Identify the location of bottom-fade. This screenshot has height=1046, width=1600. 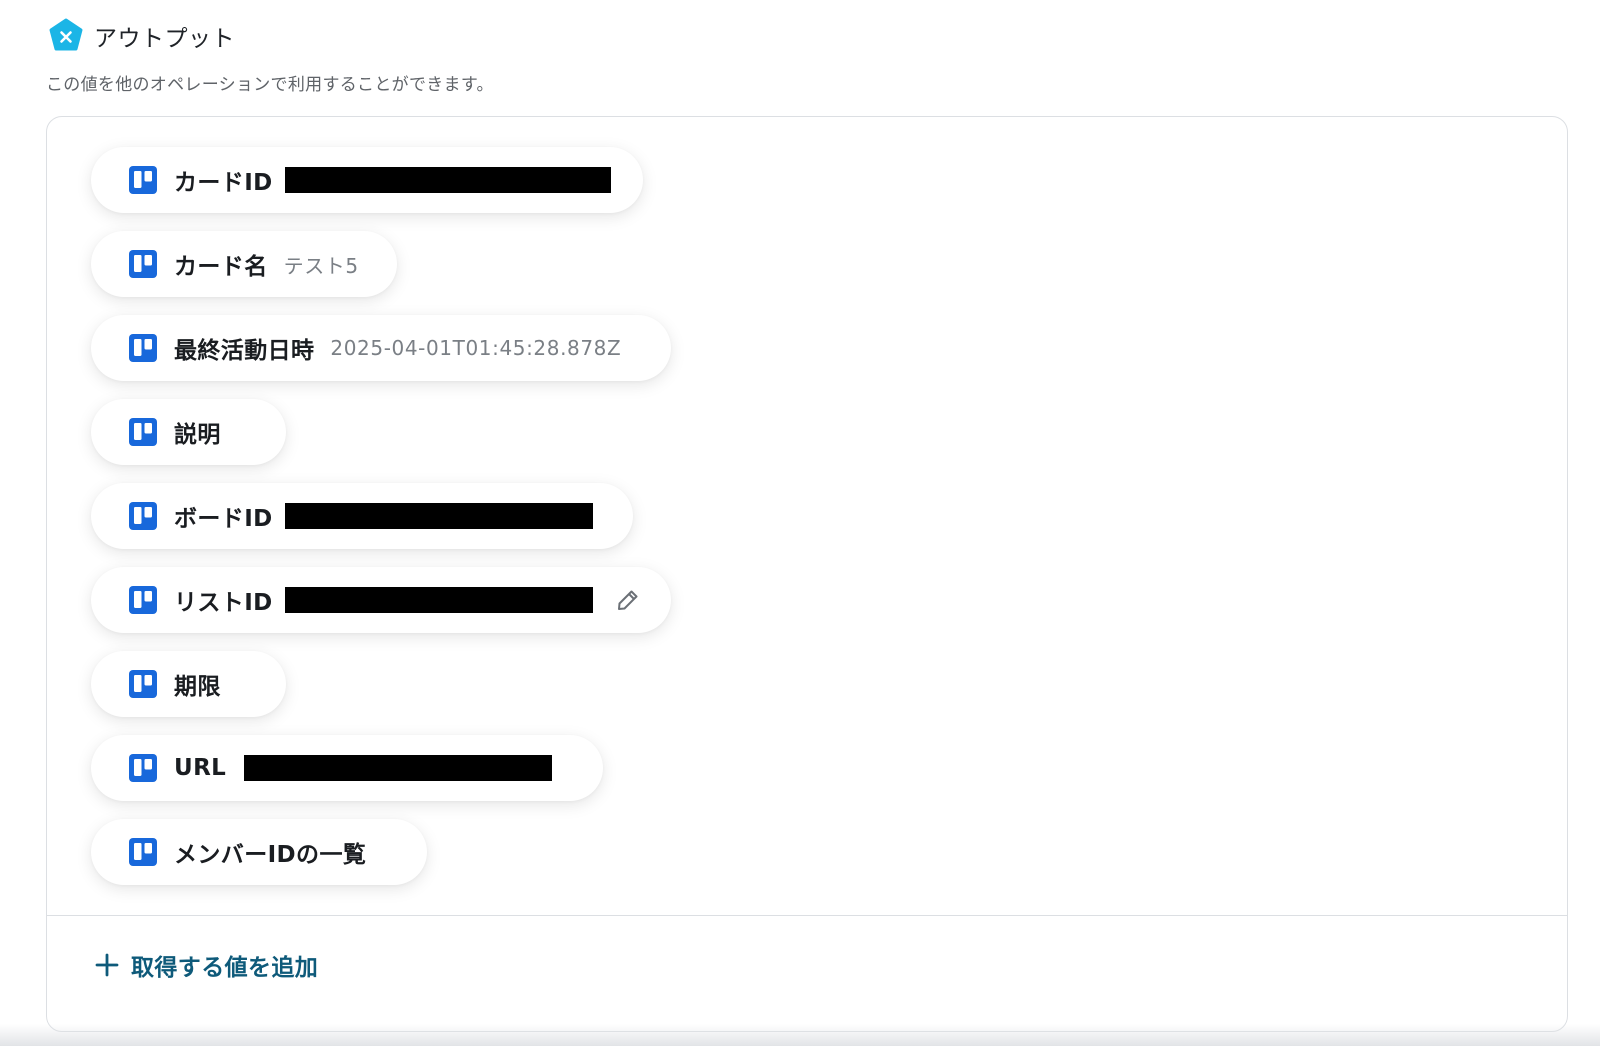
(800, 1035).